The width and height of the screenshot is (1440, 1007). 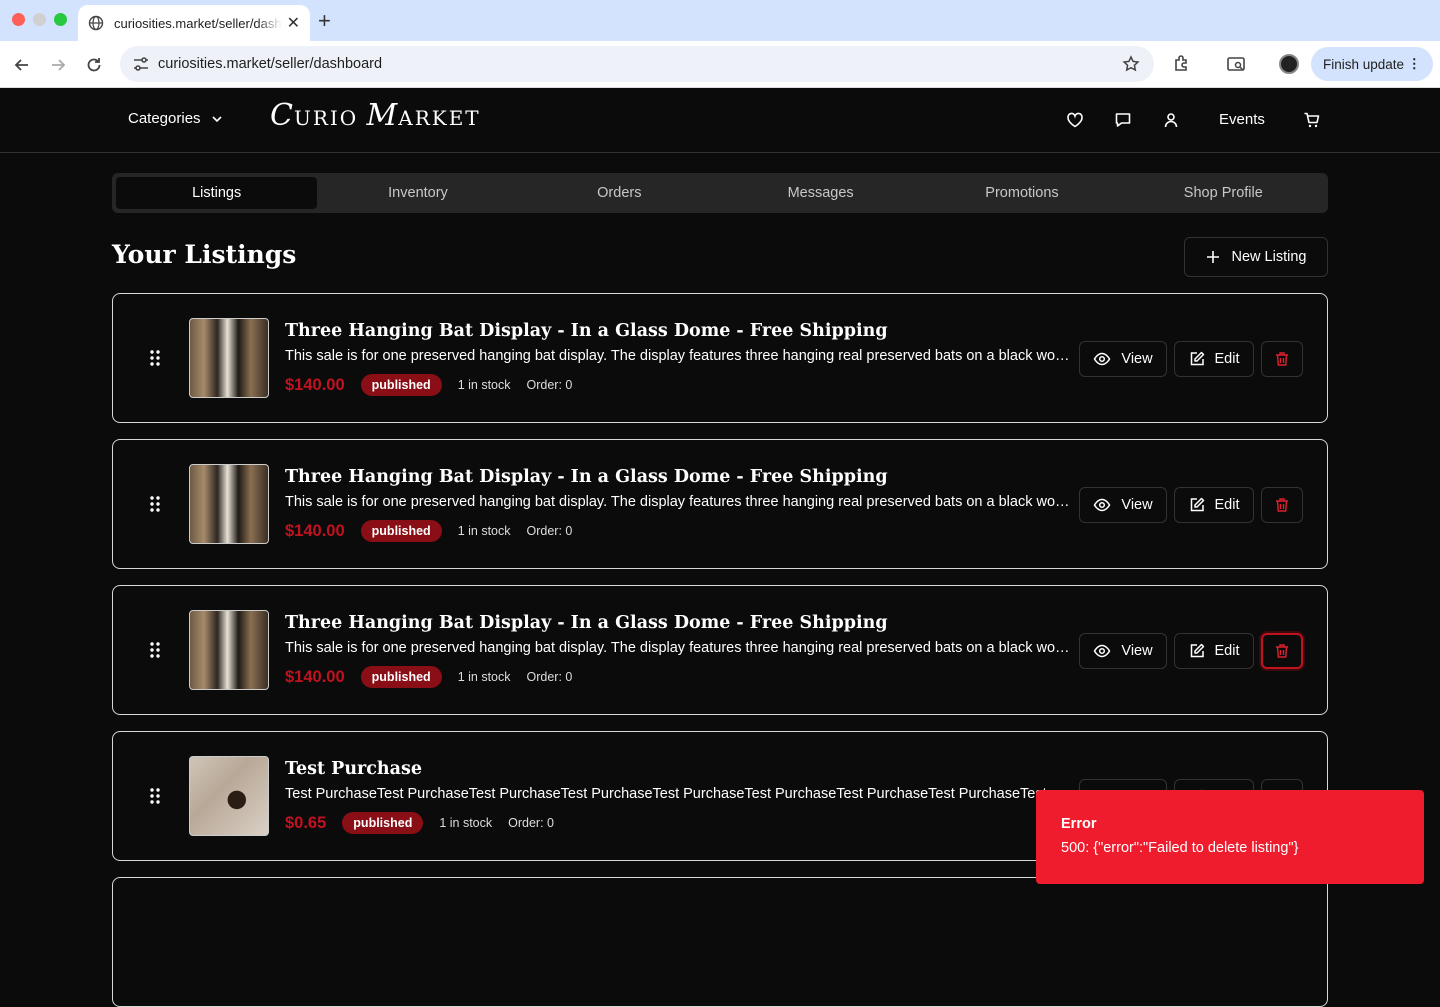 I want to click on new-listing-button: New Listing, so click(x=1256, y=257).